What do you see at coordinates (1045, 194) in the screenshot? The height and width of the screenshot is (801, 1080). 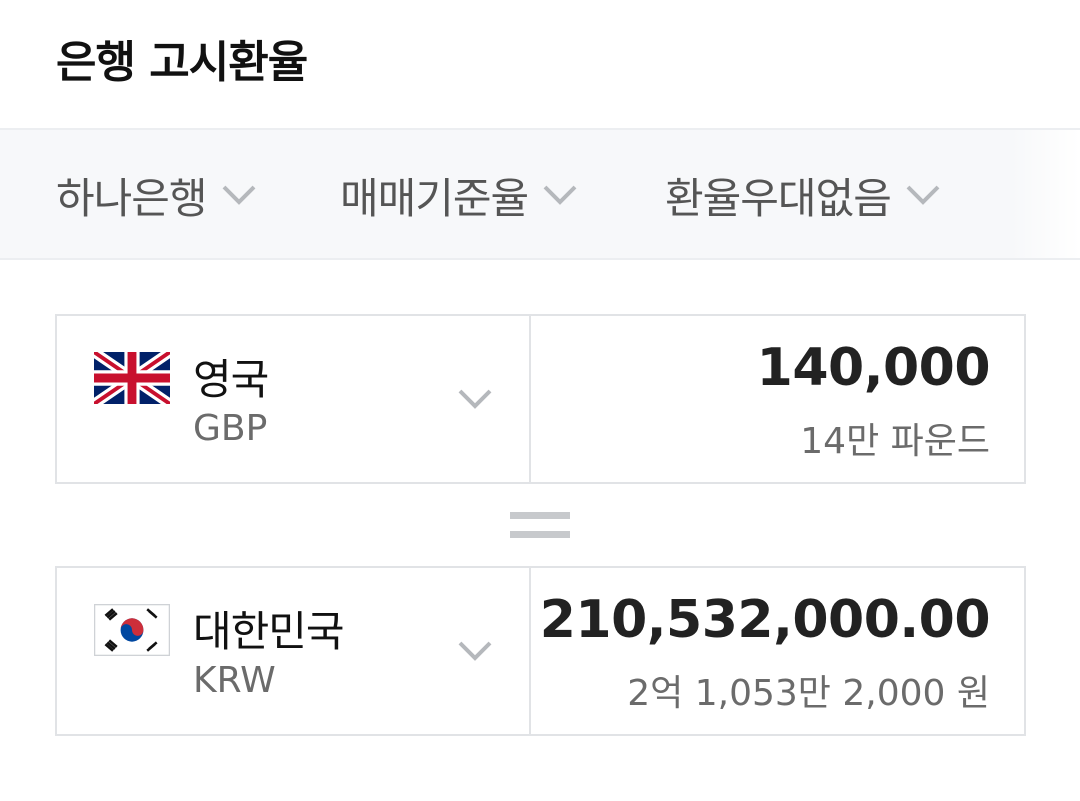 I see `filter-fade-overlay` at bounding box center [1045, 194].